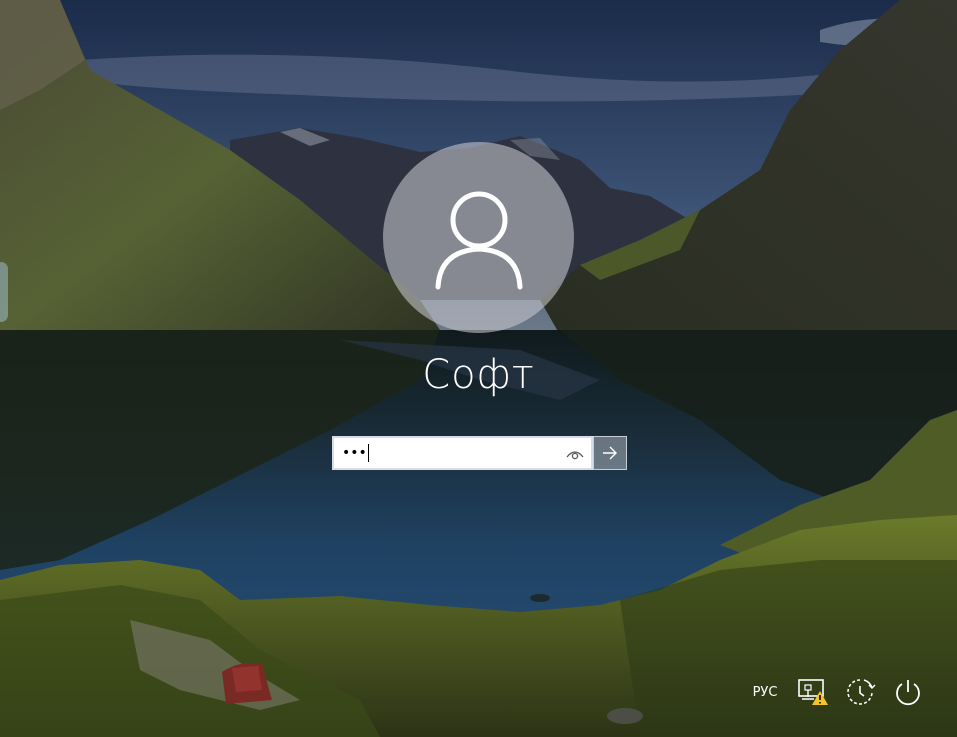 This screenshot has height=737, width=957. I want to click on side-gadget, so click(4, 292).